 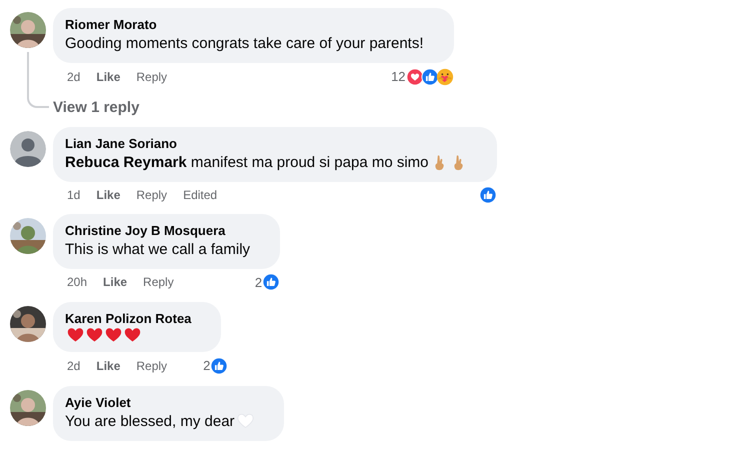 I want to click on avatar-icon, so click(x=28, y=148).